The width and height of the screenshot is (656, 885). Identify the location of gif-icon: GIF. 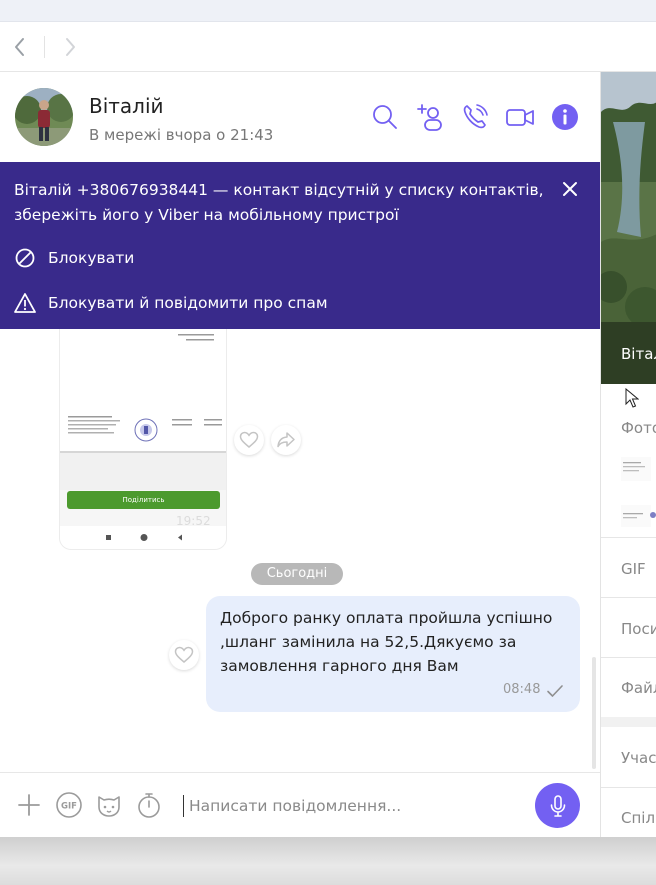
(69, 805).